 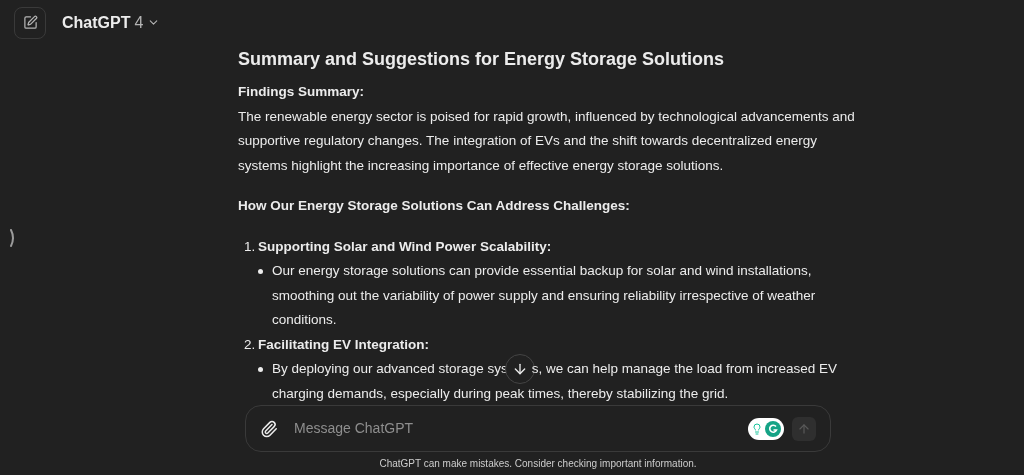 What do you see at coordinates (544, 295) in the screenshot?
I see `bullet-text: Our energy storage solutions can provide essential backup for solar and wind installations, smoothing out the variability of power supply and ensuring reliability irrespective of weather conditions.` at bounding box center [544, 295].